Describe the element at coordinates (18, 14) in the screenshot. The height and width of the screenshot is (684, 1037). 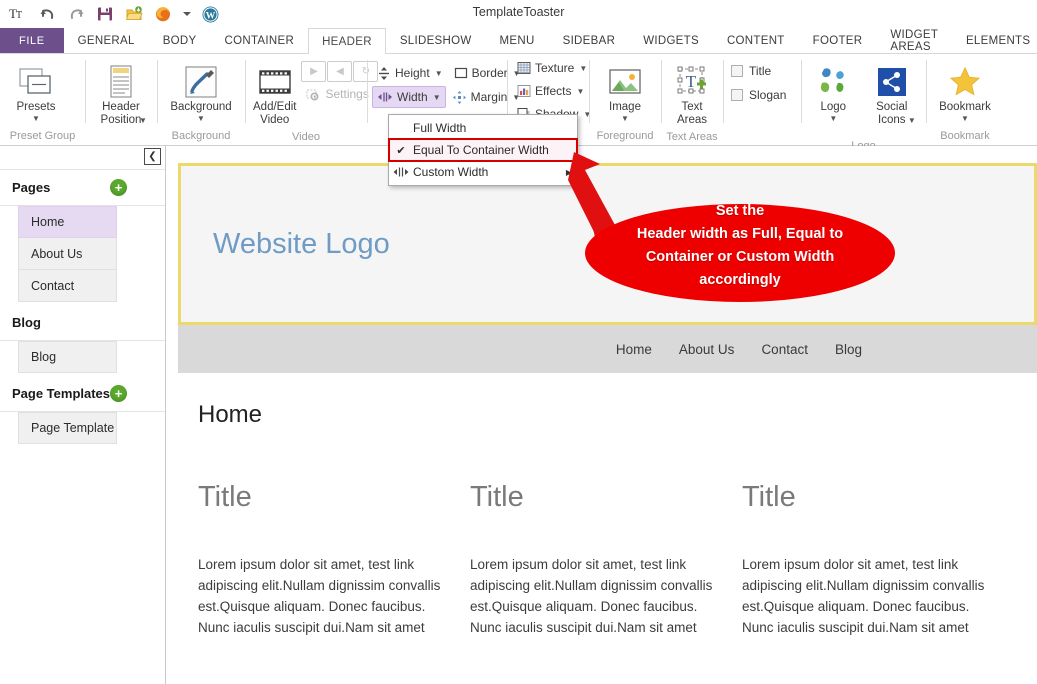
I see `templatetoaster-logo-icon: T T` at that location.